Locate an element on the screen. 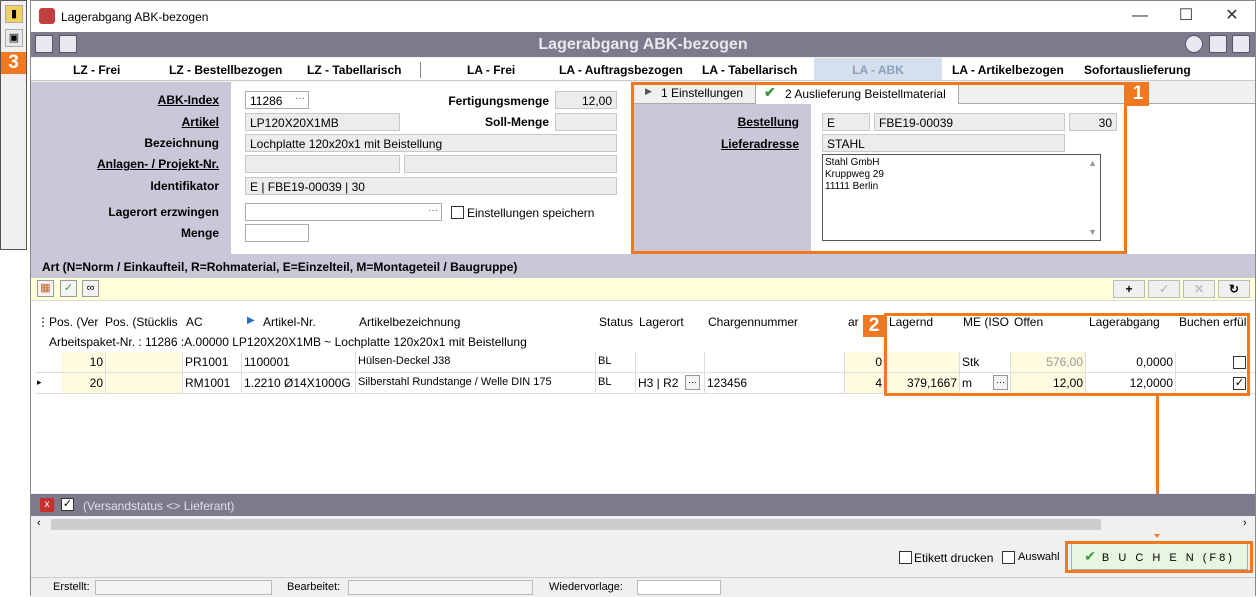  column-chooser-icon: ⋮ is located at coordinates (43, 322).